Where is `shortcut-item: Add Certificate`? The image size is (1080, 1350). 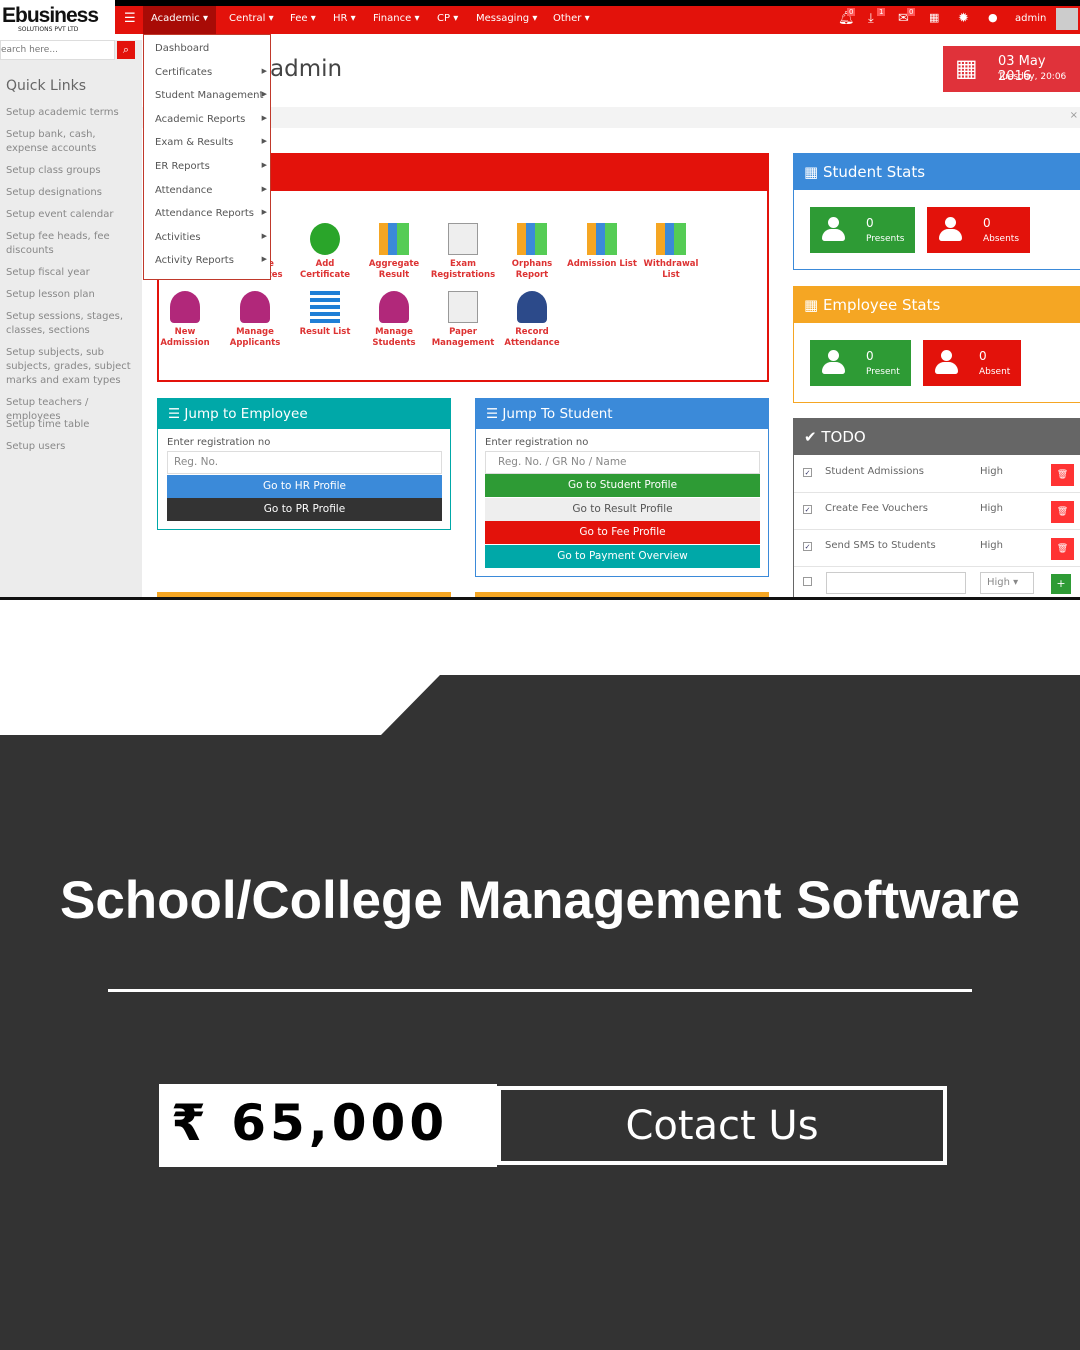
shortcut-item: Add Certificate is located at coordinates (325, 252).